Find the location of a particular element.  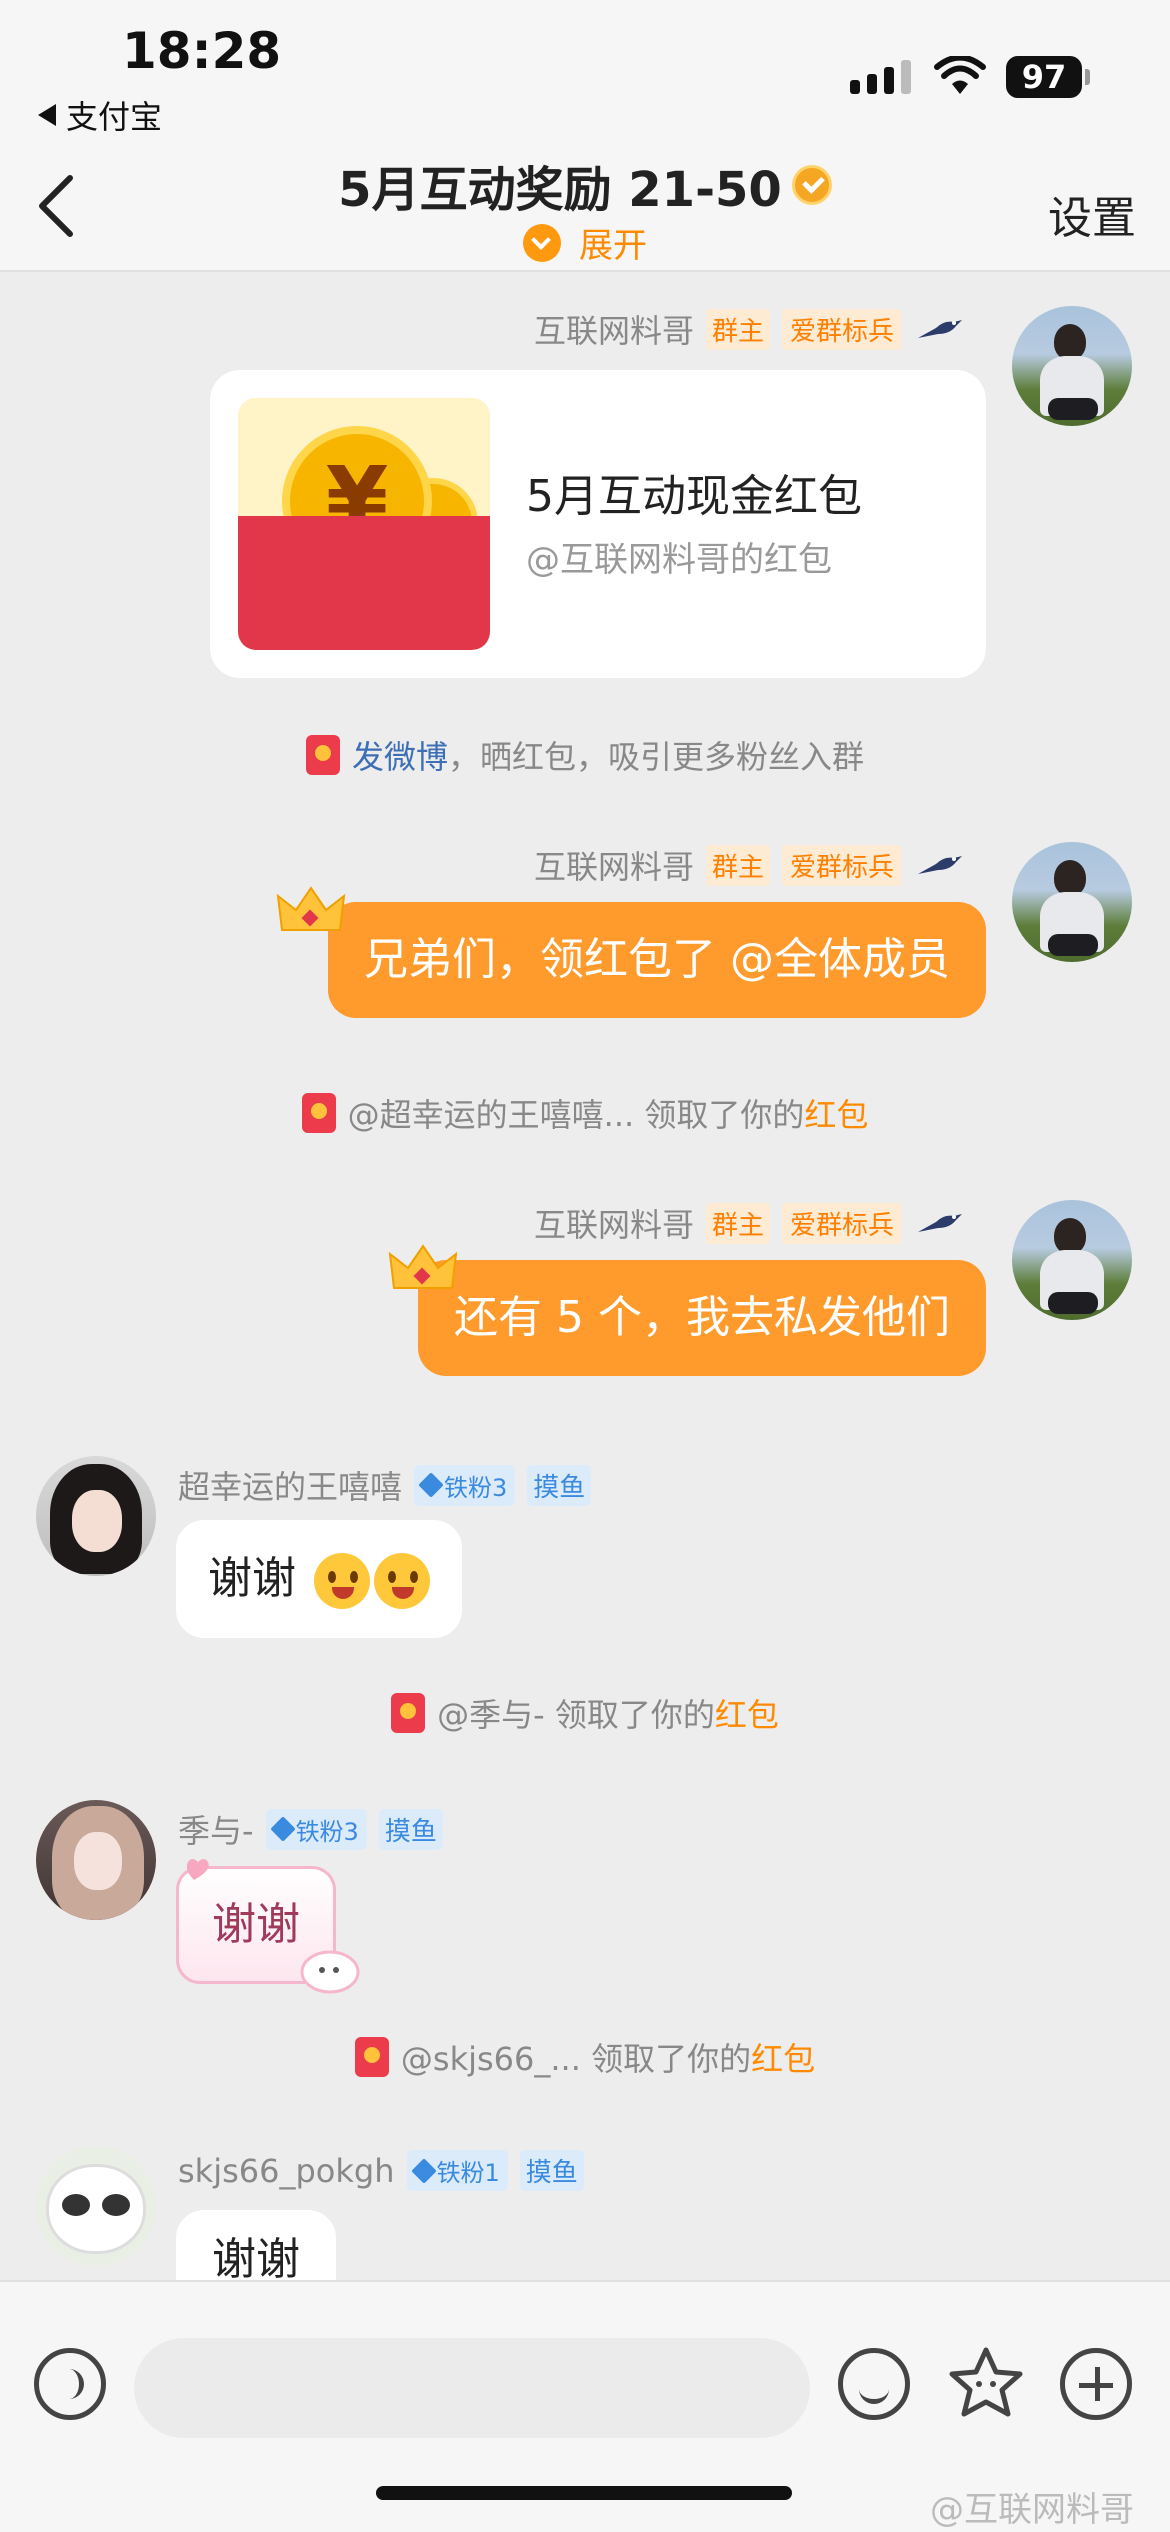

message-bubble: 还有 5 个，我去私发他们 is located at coordinates (702, 1318).